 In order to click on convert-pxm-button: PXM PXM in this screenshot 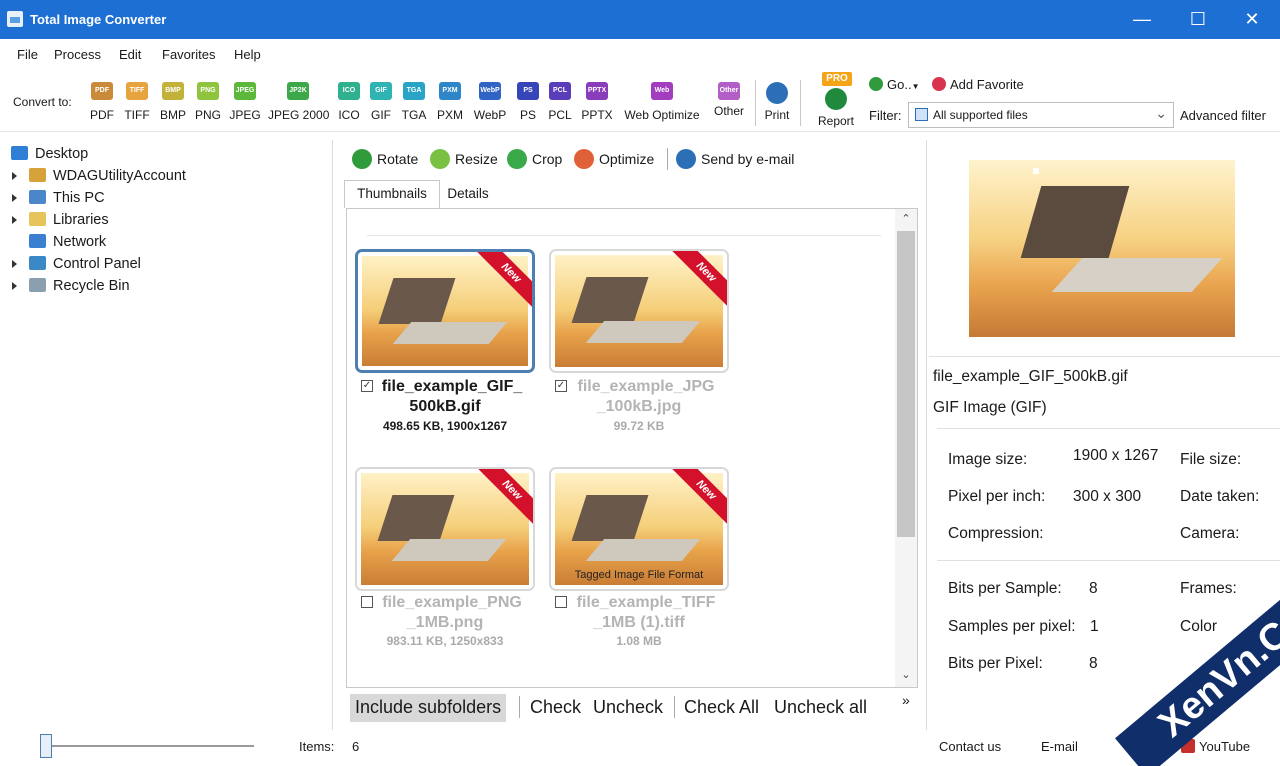, I will do `click(450, 102)`.